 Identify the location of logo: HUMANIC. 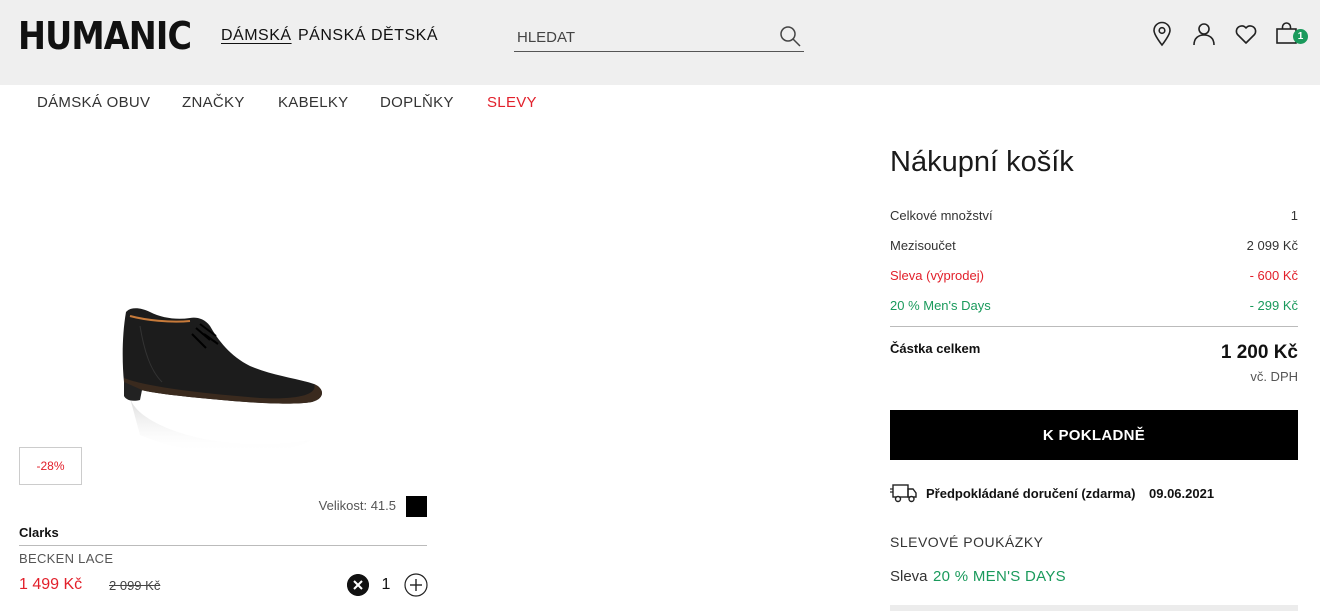
(105, 36).